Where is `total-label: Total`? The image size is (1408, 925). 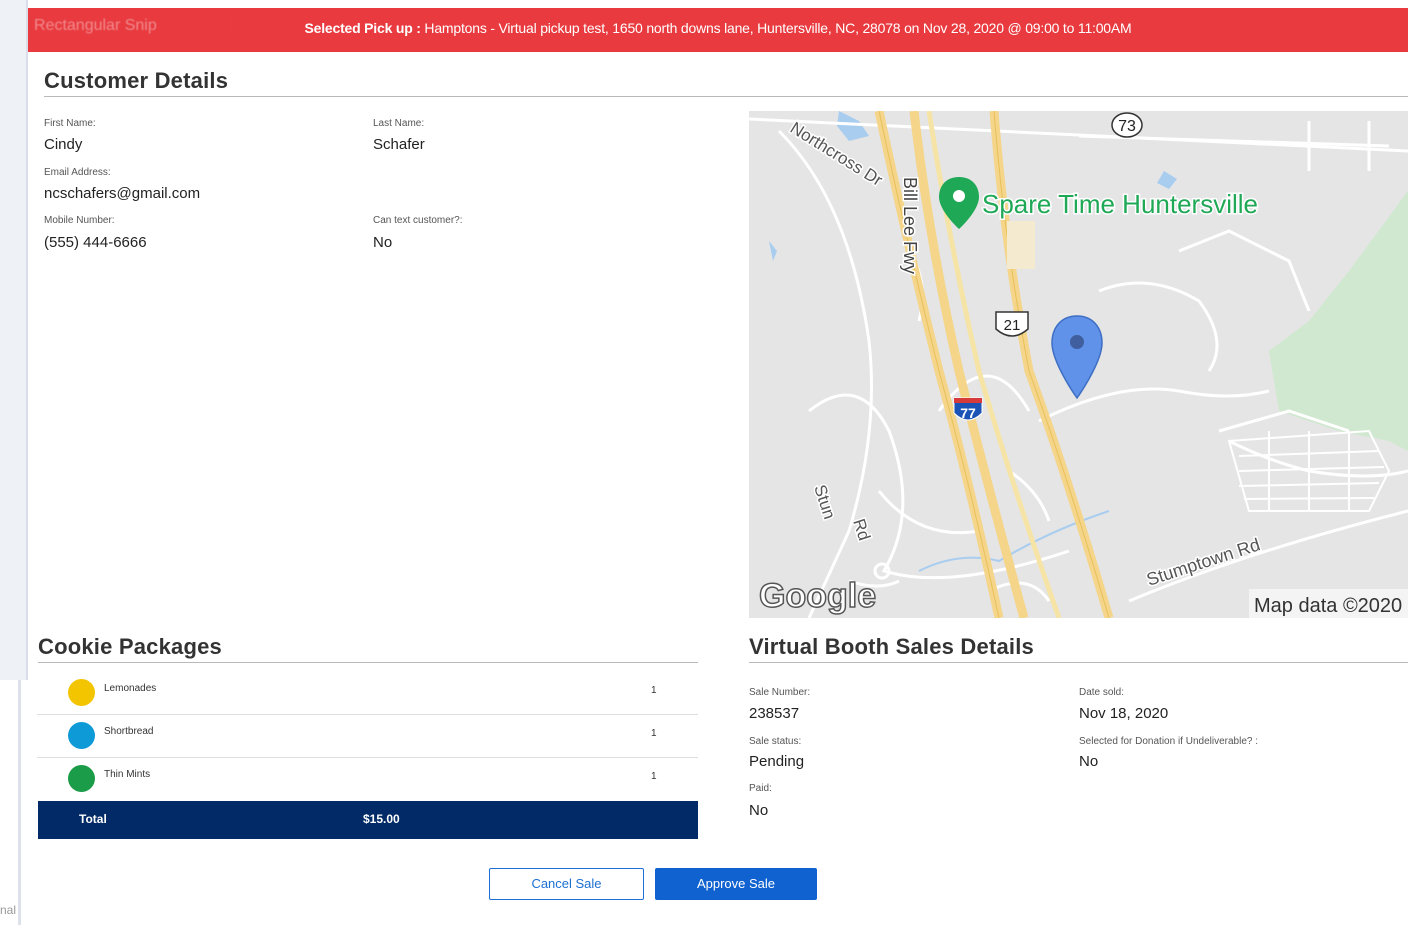 total-label: Total is located at coordinates (93, 819).